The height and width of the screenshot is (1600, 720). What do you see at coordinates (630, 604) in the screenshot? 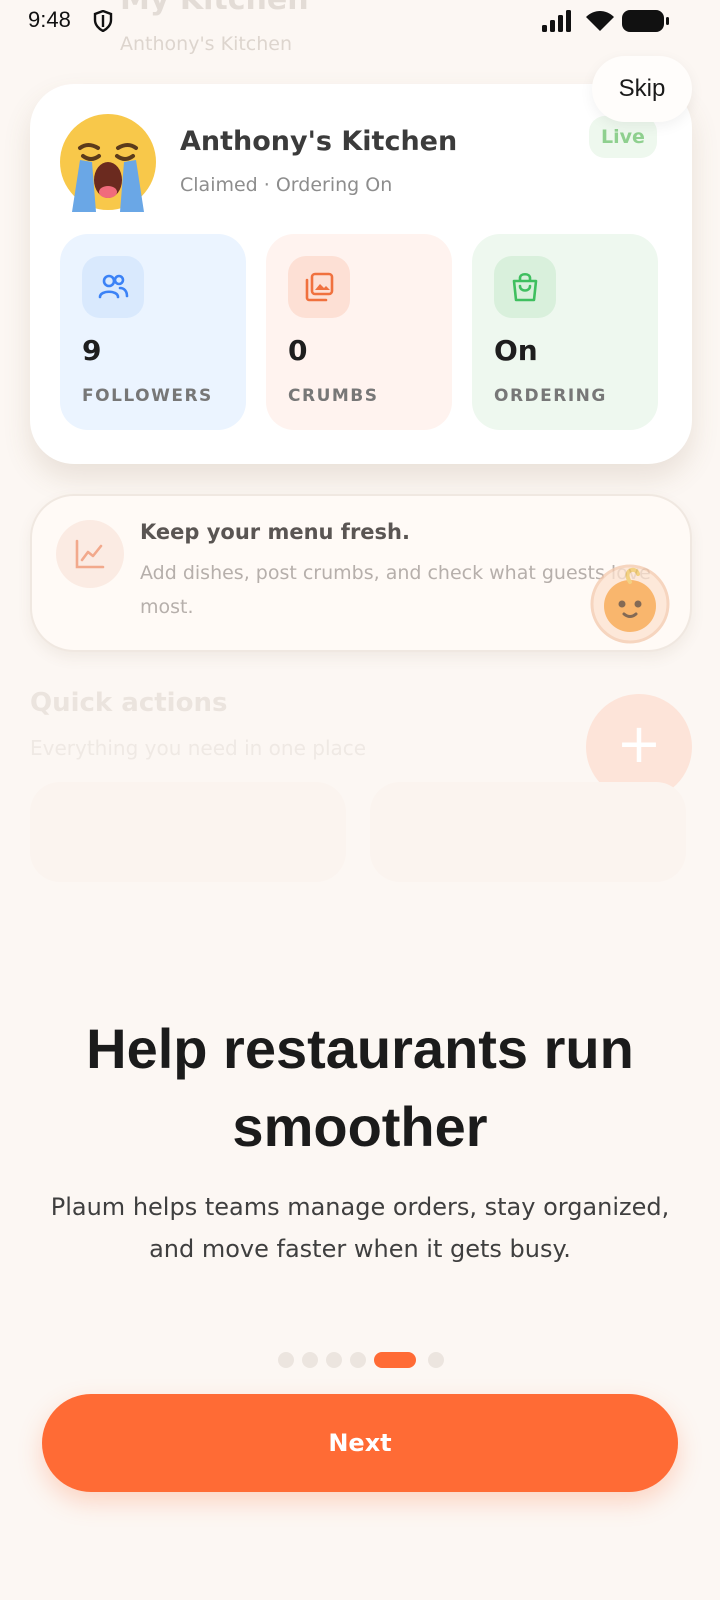
I see `mascot-icon` at bounding box center [630, 604].